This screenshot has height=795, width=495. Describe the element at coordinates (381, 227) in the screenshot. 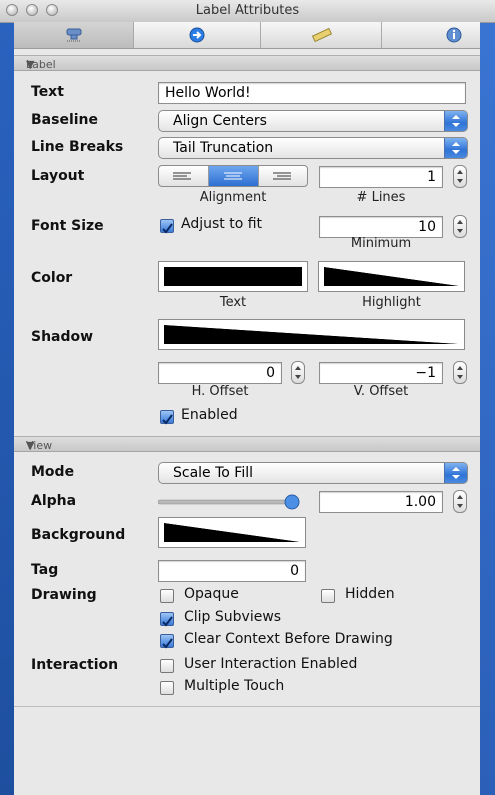

I see `minimum-font-field: 10` at that location.